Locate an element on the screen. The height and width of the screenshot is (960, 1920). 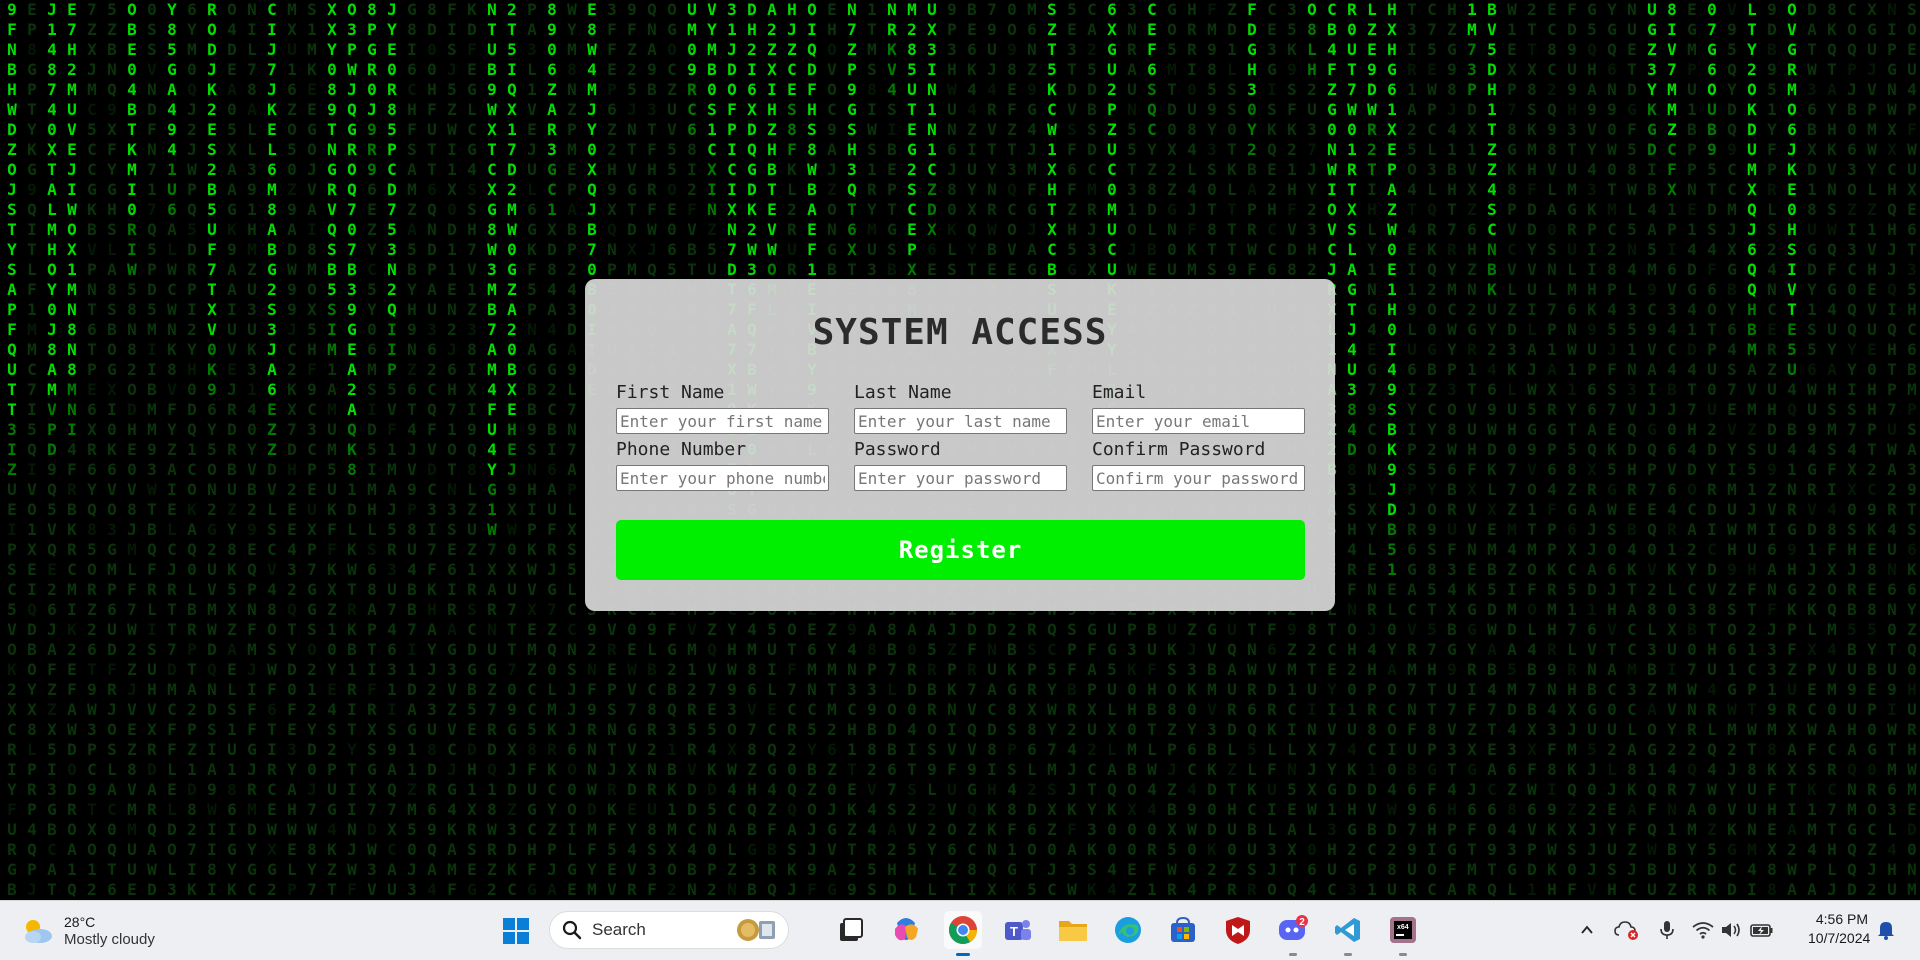
wifi-icon is located at coordinates (1703, 930).